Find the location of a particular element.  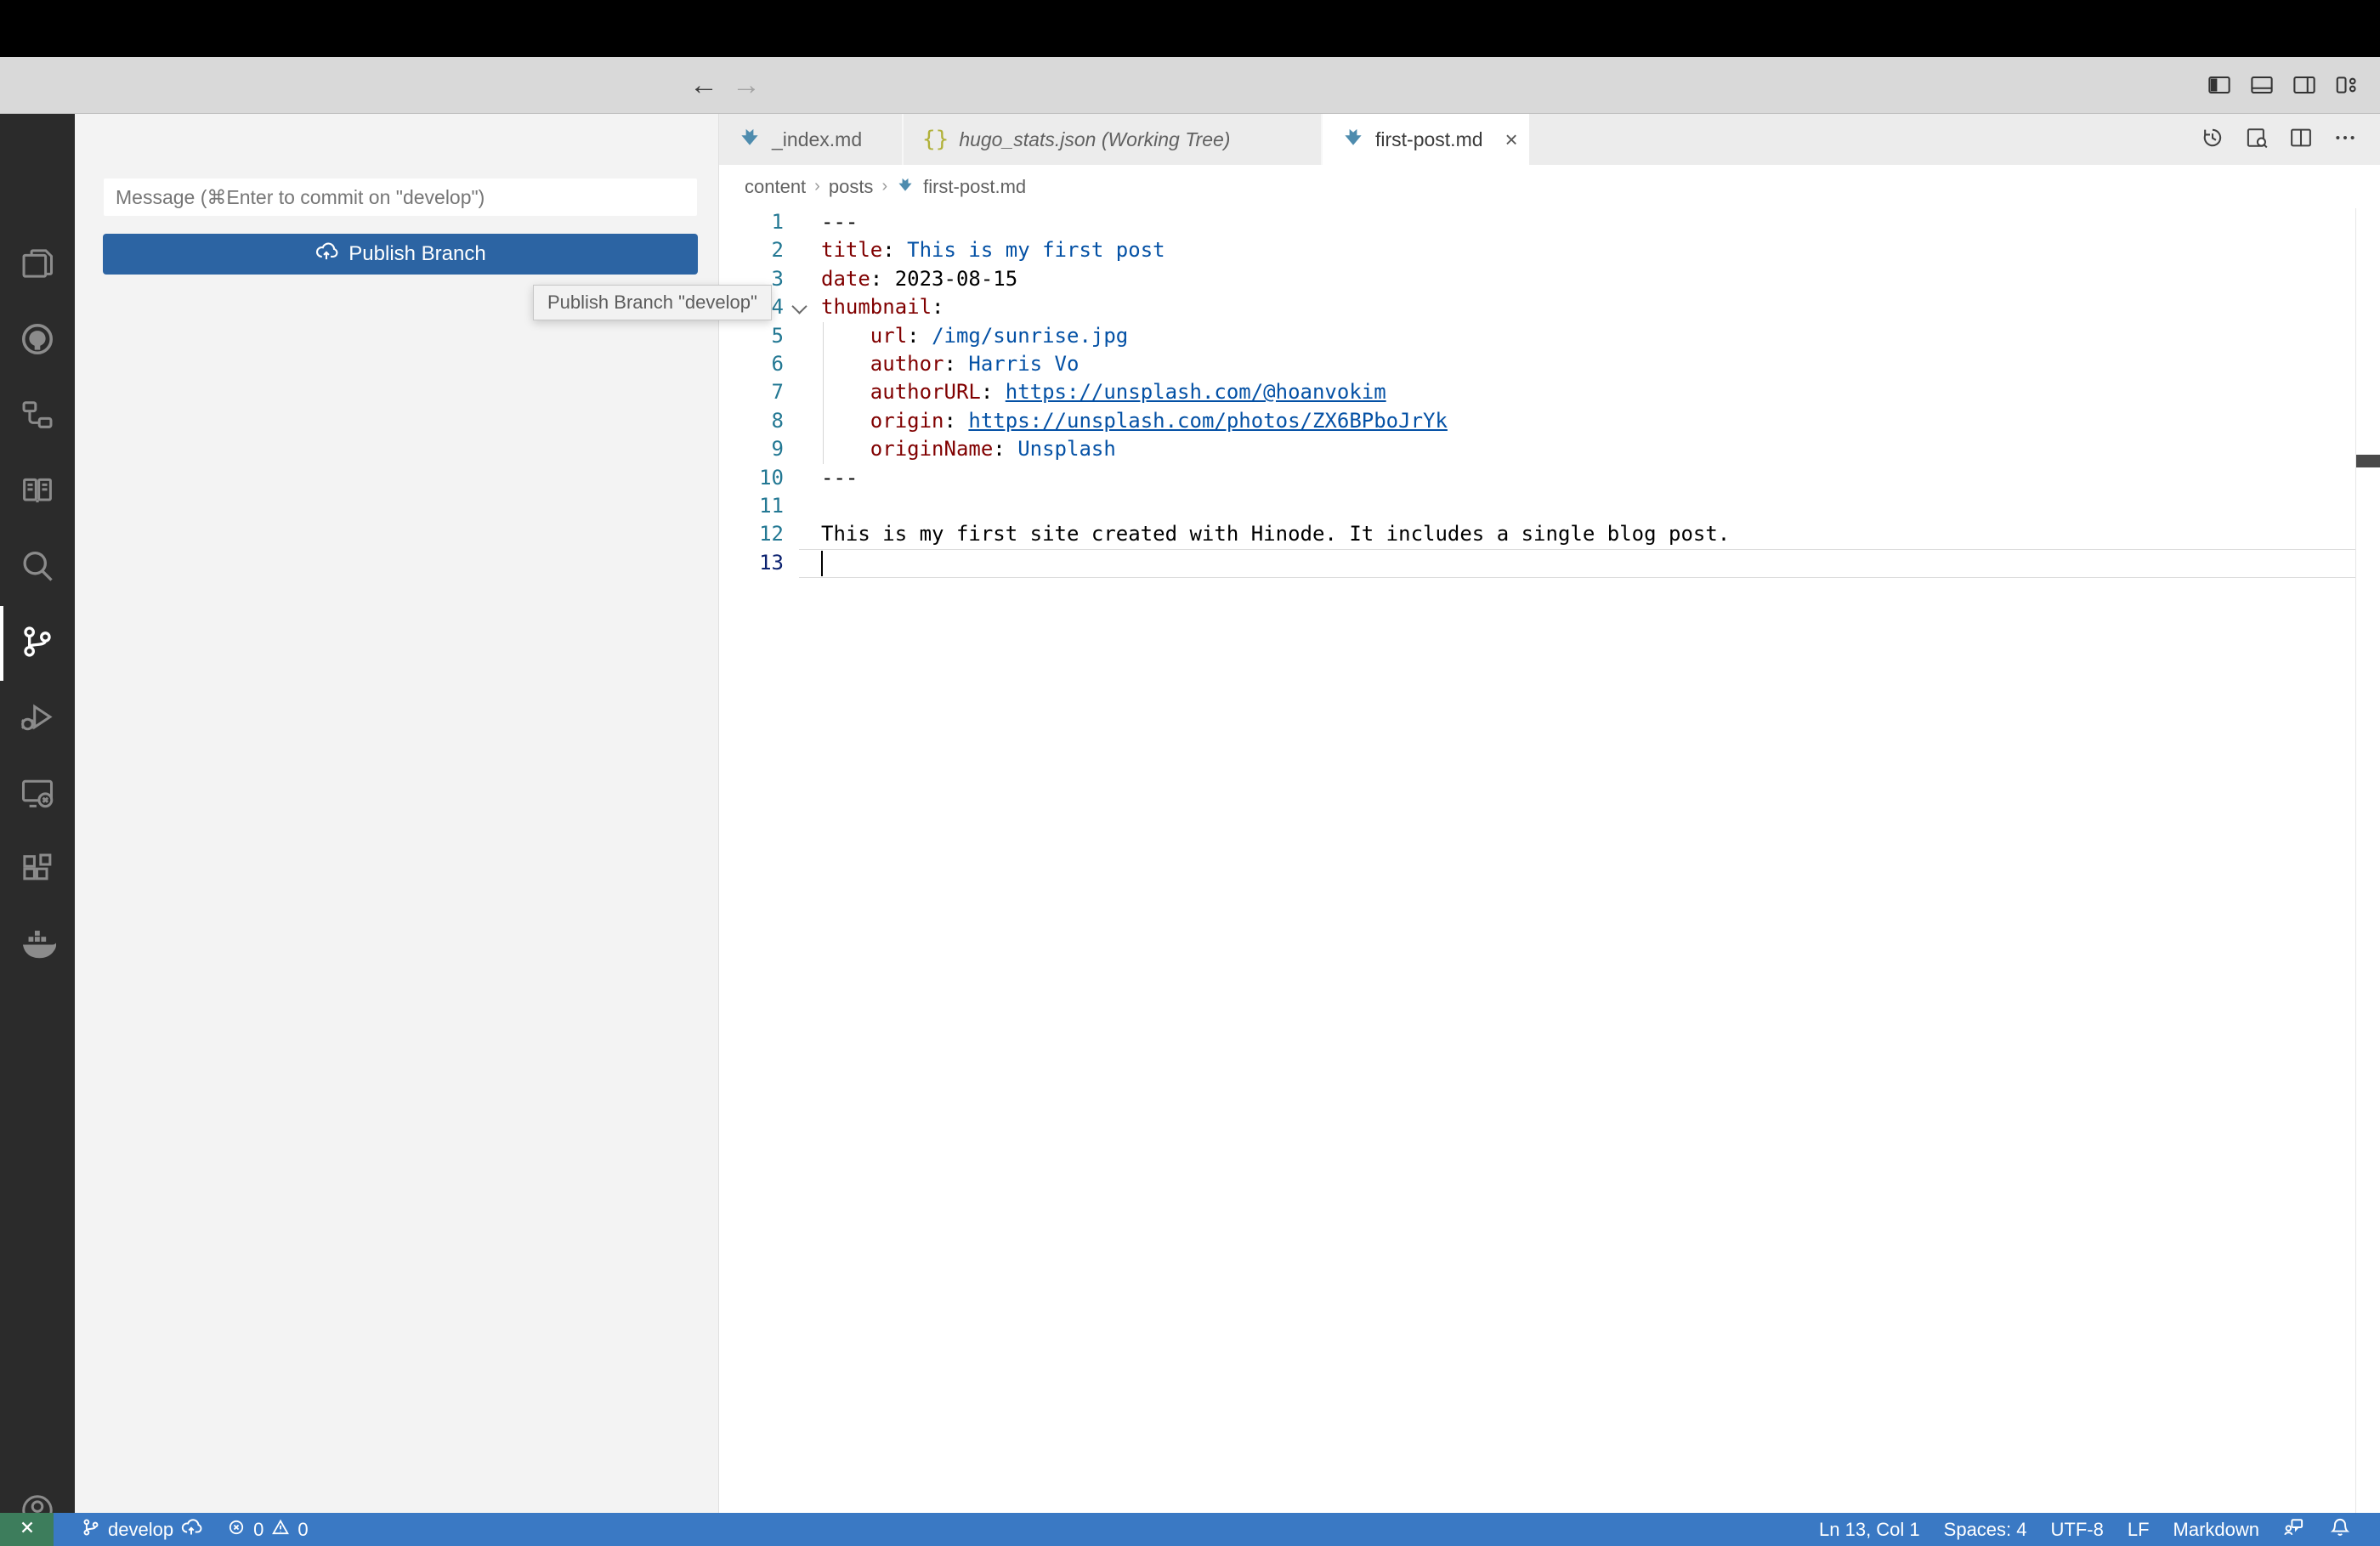

breadcrumb-item: first-post.md is located at coordinates (974, 187).